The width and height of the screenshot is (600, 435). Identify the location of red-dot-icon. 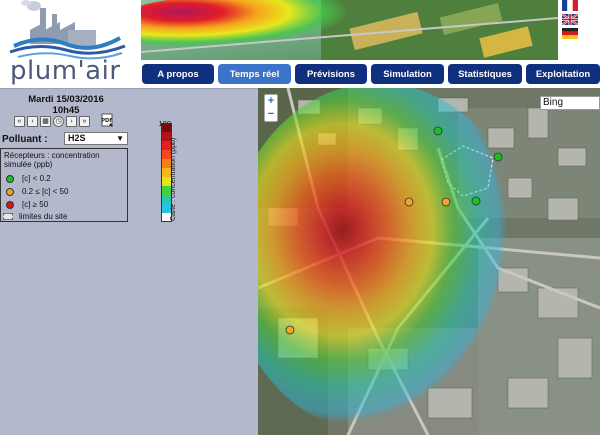
(10, 204).